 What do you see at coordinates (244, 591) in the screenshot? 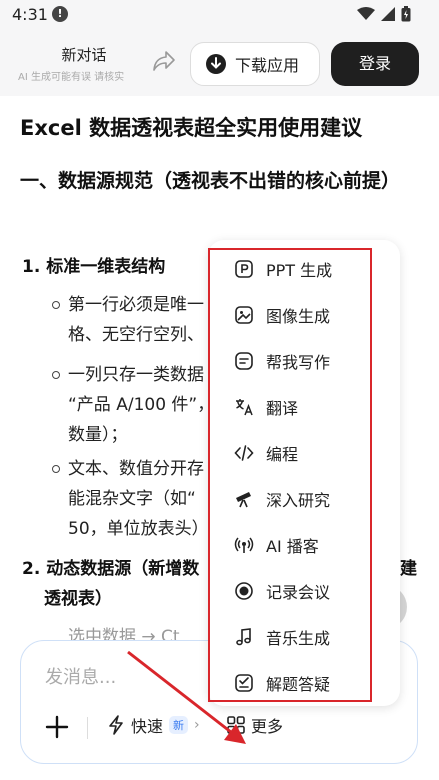
I see `record-icon` at bounding box center [244, 591].